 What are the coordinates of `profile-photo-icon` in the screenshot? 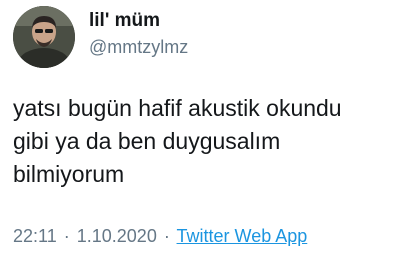 It's located at (44, 37).